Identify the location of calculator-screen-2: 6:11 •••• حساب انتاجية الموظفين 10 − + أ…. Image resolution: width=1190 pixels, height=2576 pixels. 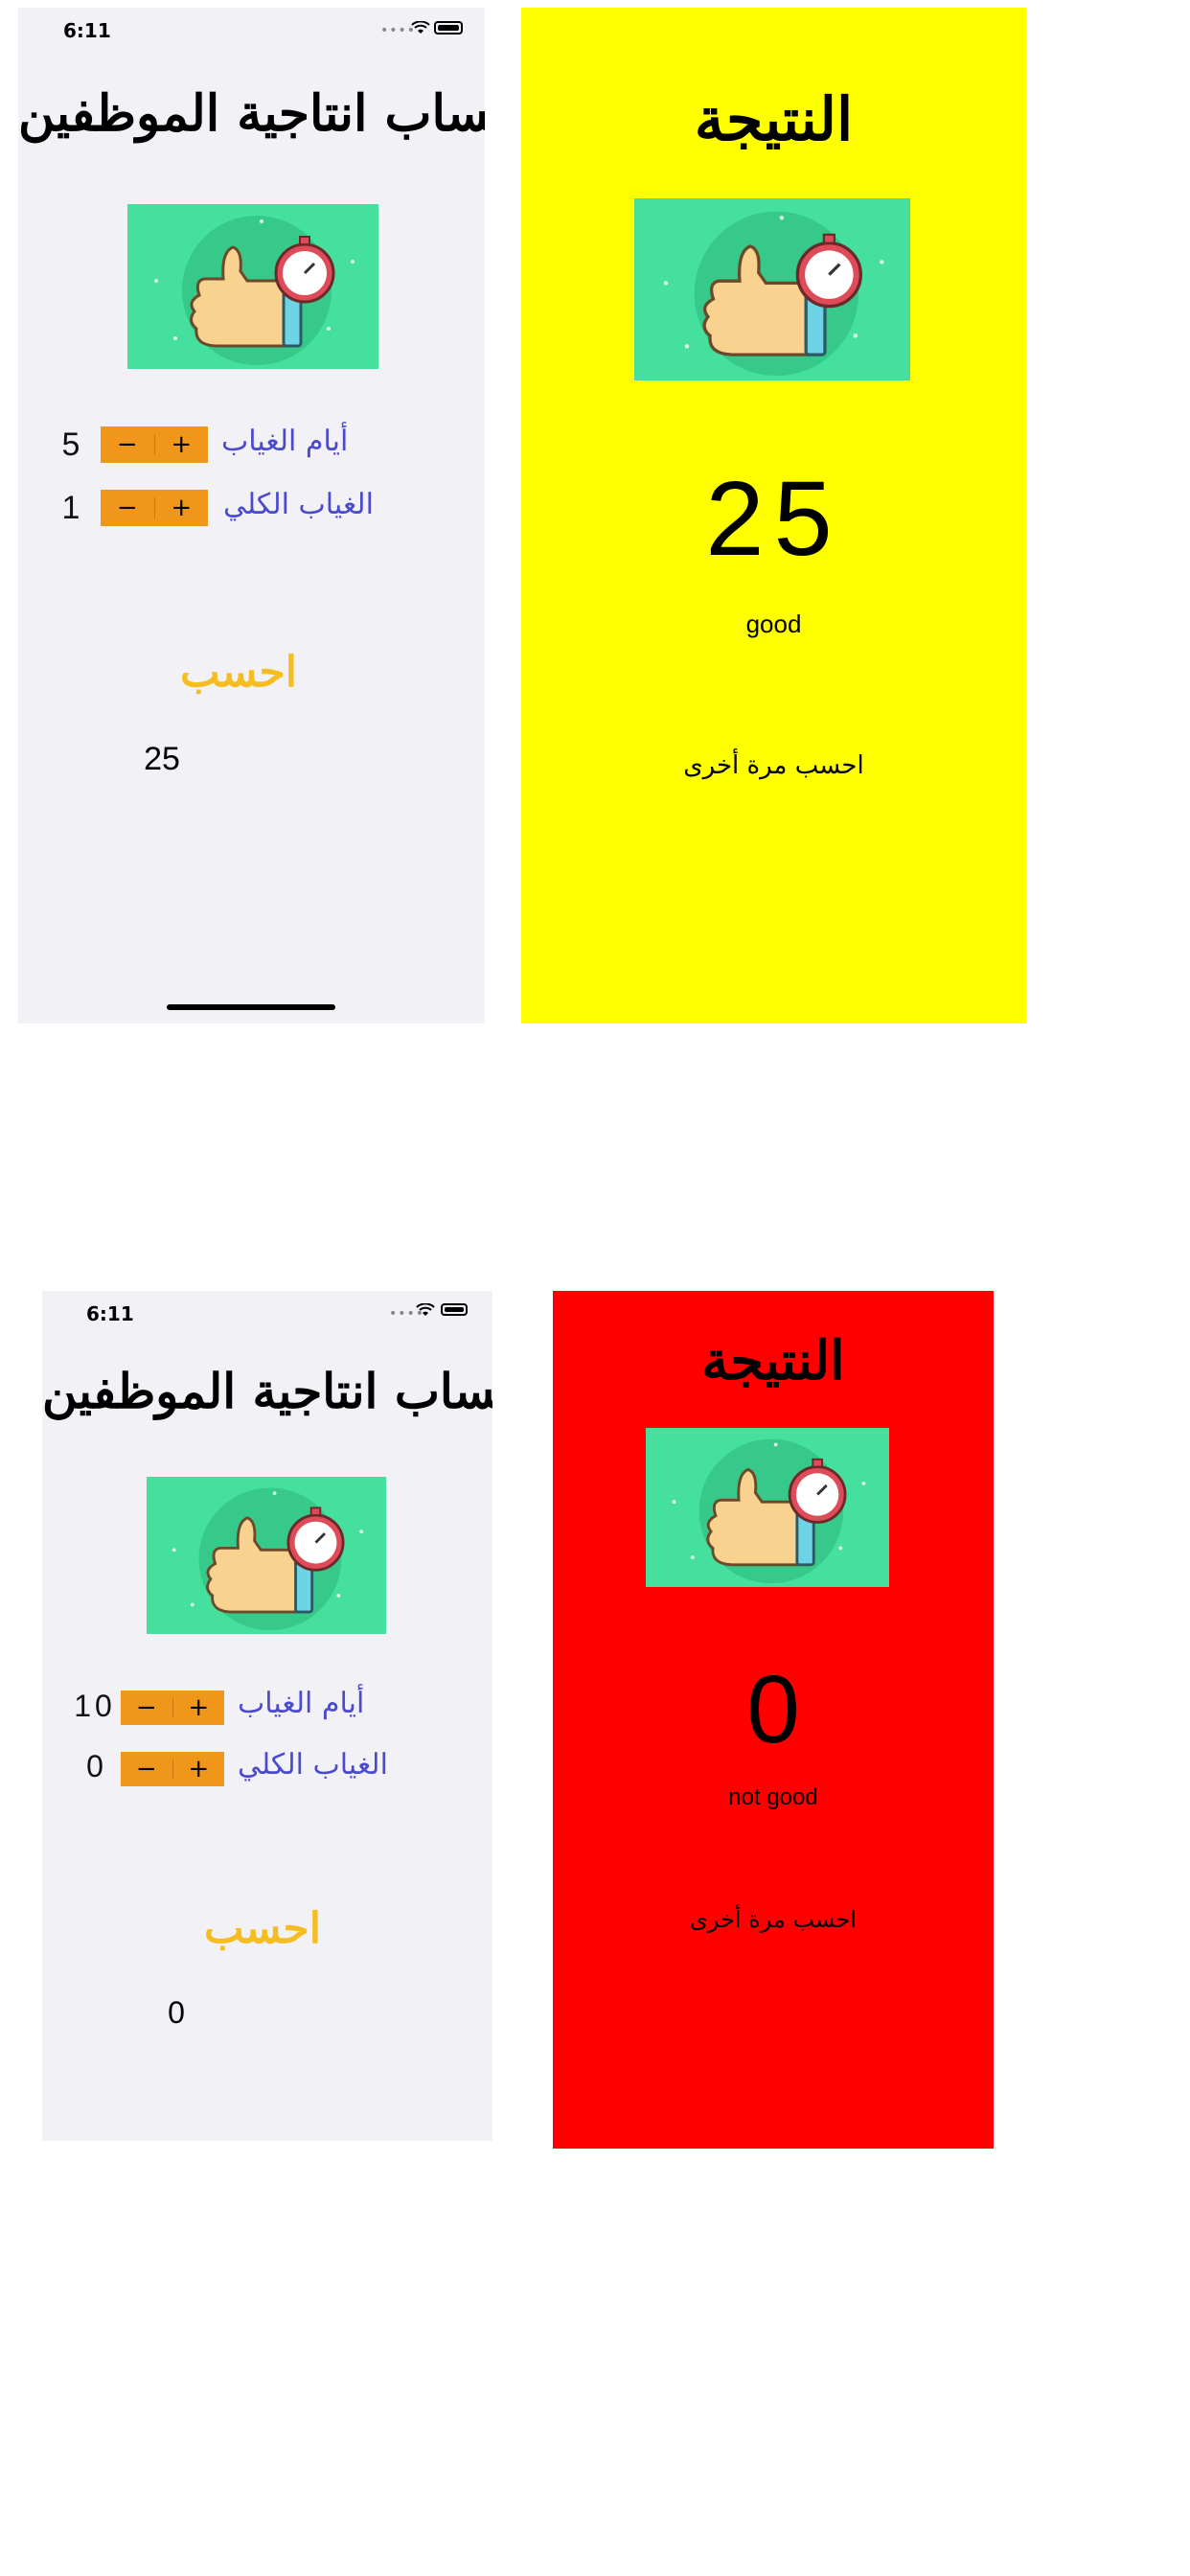
(267, 1716).